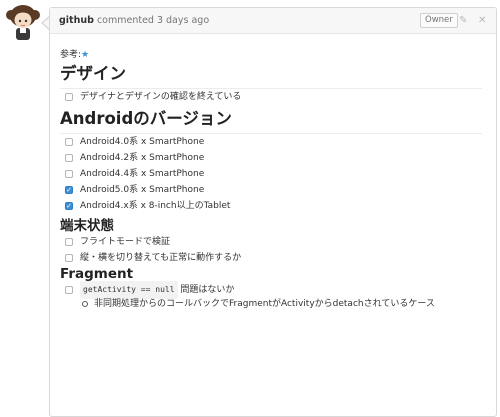  What do you see at coordinates (273, 258) in the screenshot?
I see `task-item: 縦・横を切り替えても正常に動作するか` at bounding box center [273, 258].